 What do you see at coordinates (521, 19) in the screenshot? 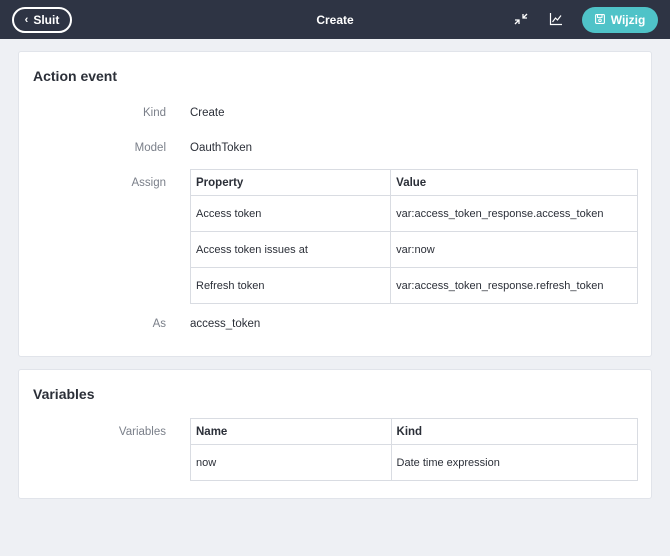
I see `collapse-arrows-icon` at bounding box center [521, 19].